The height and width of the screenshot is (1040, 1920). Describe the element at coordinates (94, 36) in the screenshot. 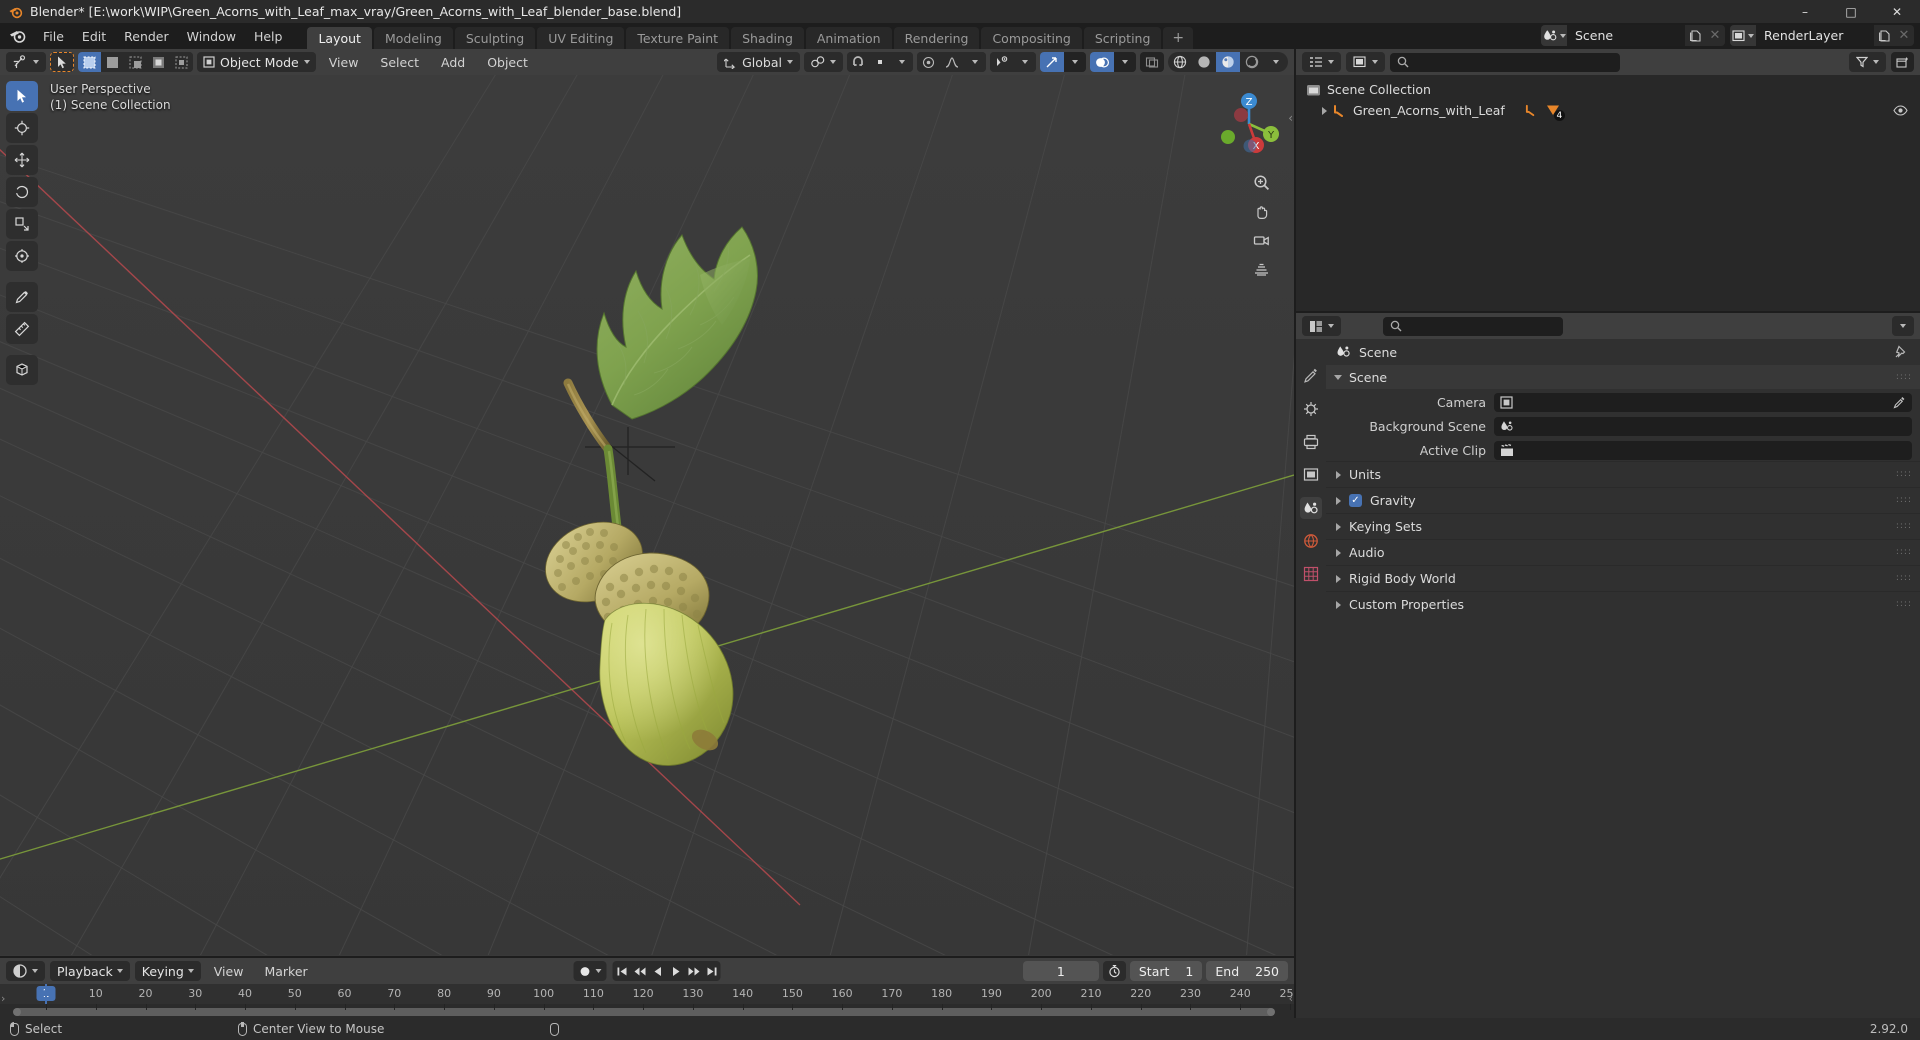

I see `menu-edit: Edit` at that location.